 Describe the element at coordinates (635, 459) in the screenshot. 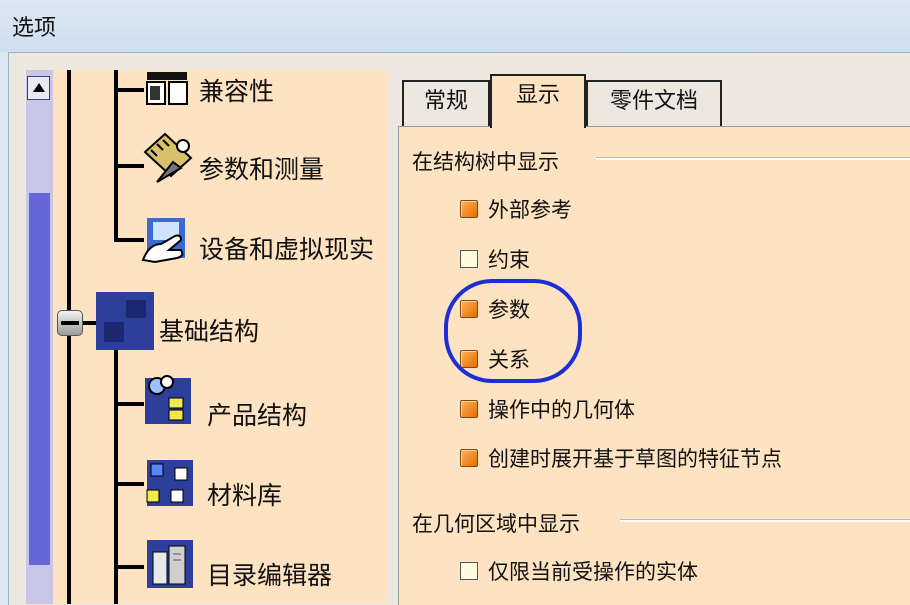

I see `option-label: 创建时展开基于草图的特征节点` at that location.